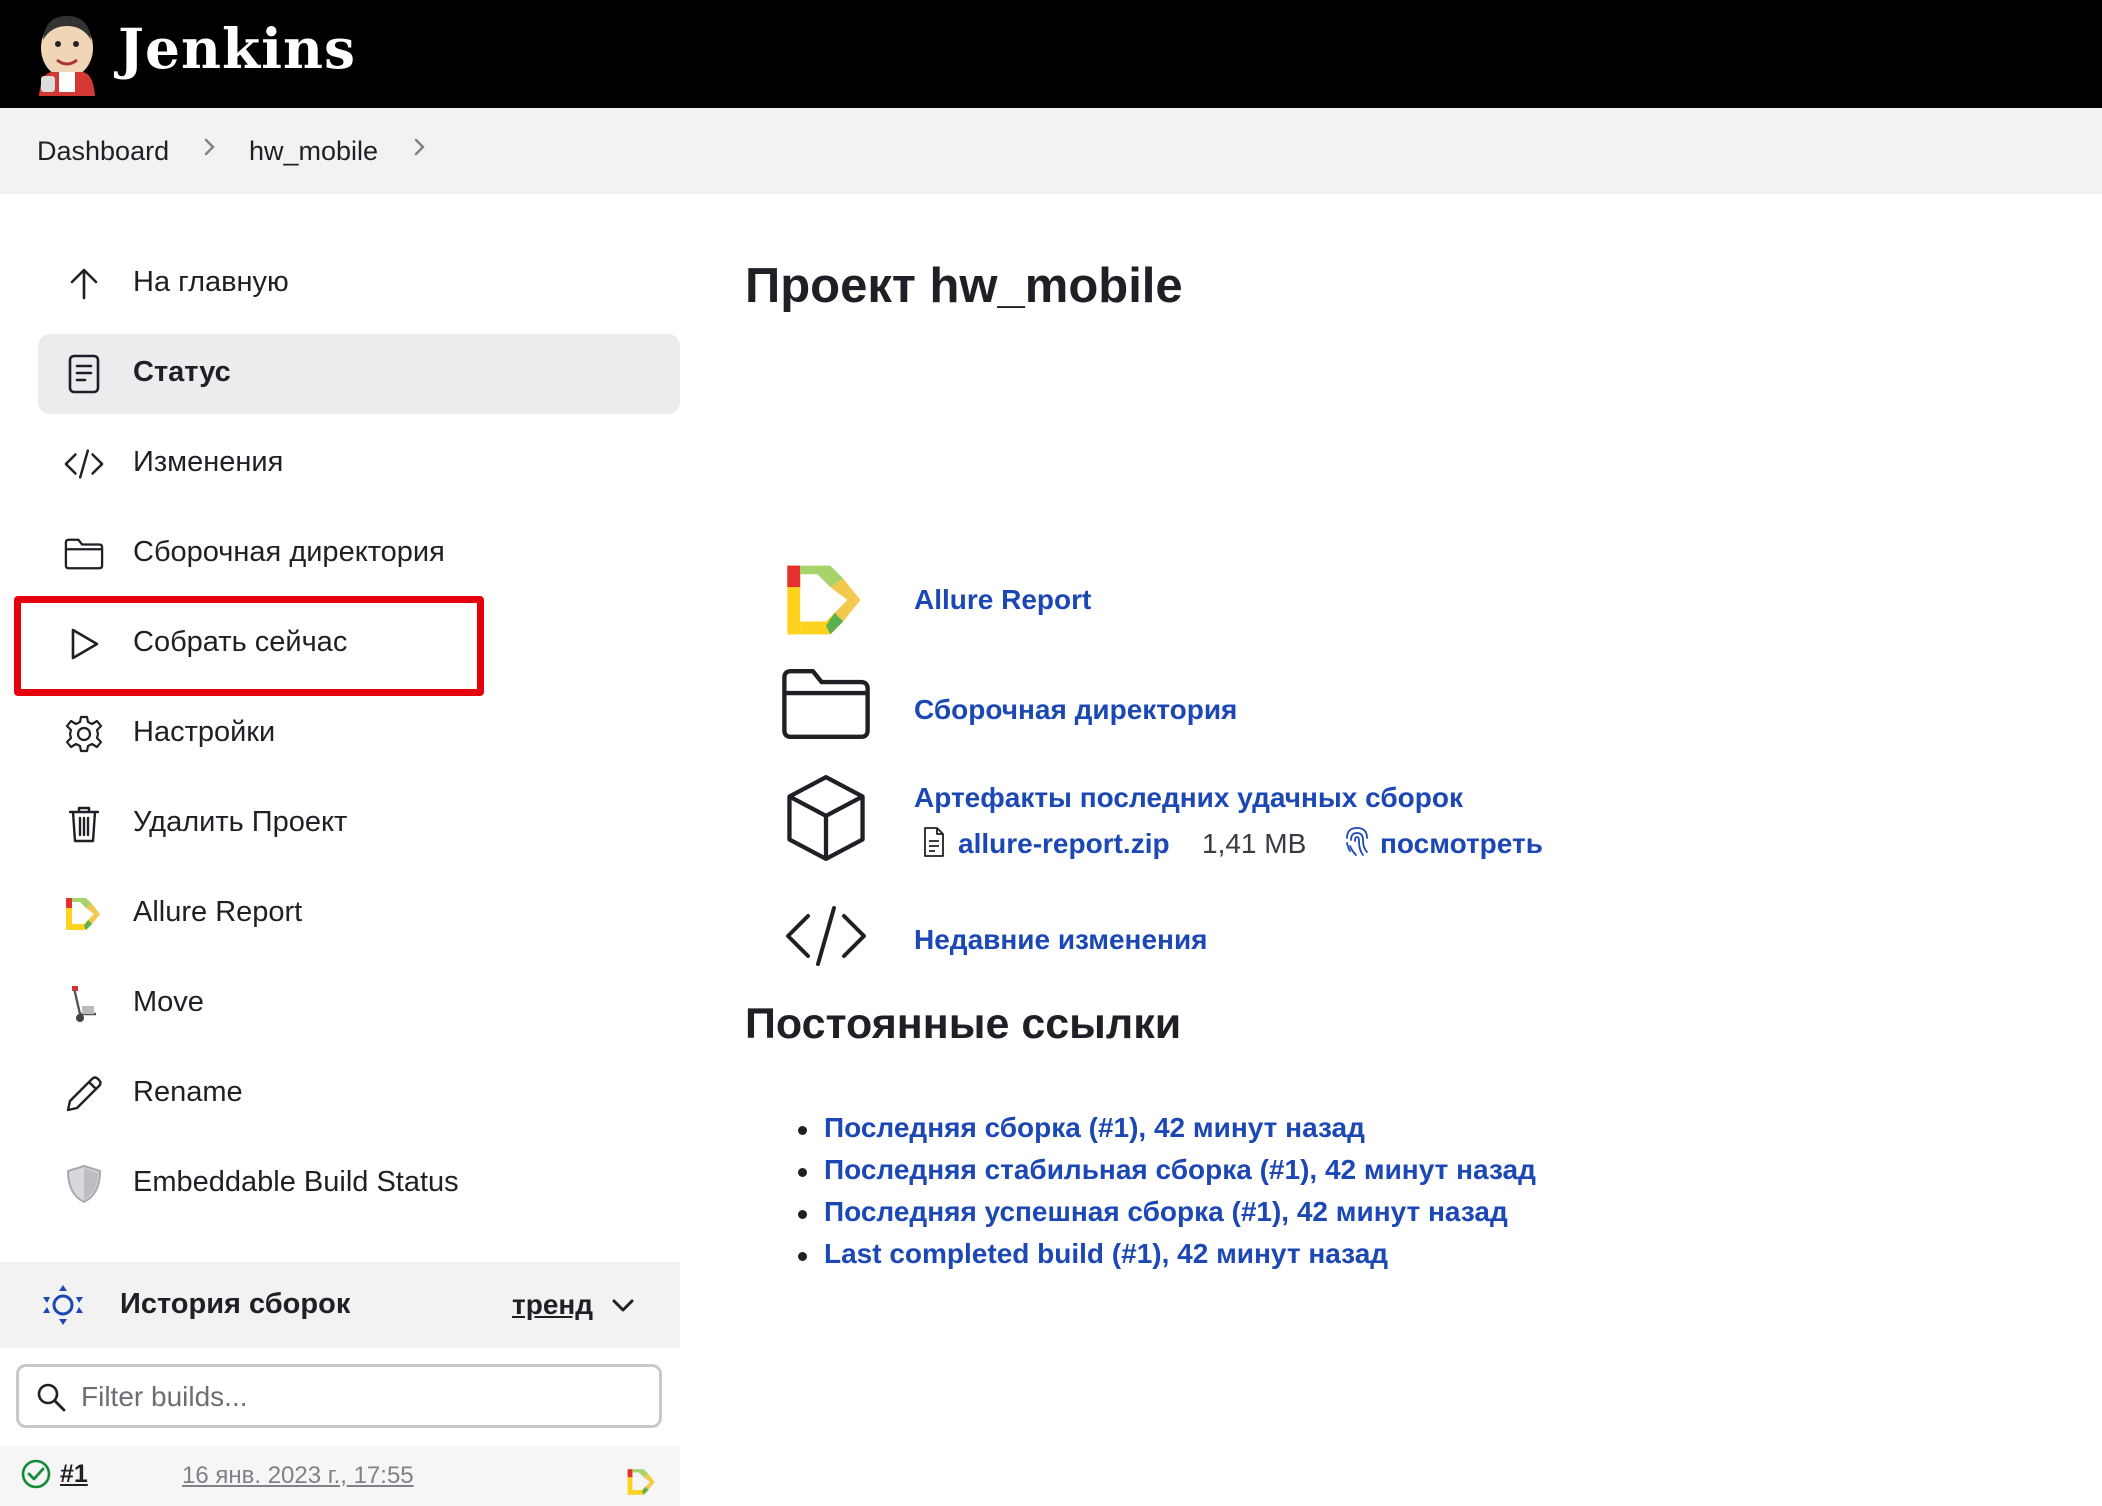 Image resolution: width=2102 pixels, height=1506 pixels. Describe the element at coordinates (826, 818) in the screenshot. I see `package-icon` at that location.